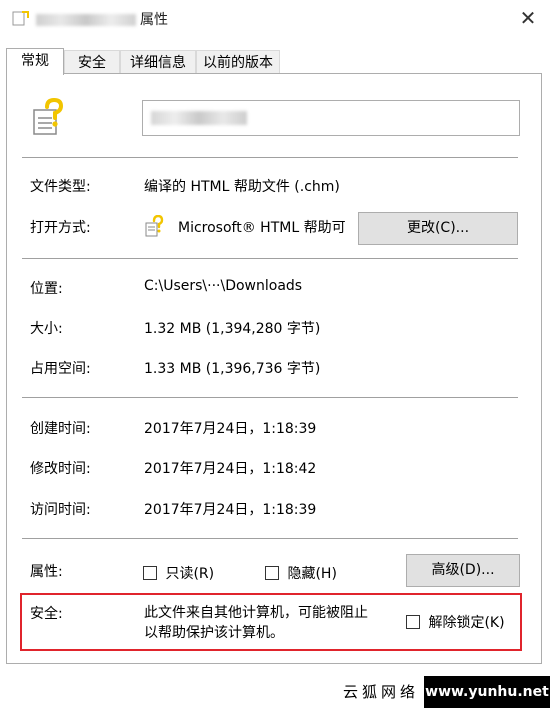 The image size is (550, 708). I want to click on hidden-label: 隐藏(H), so click(312, 574).